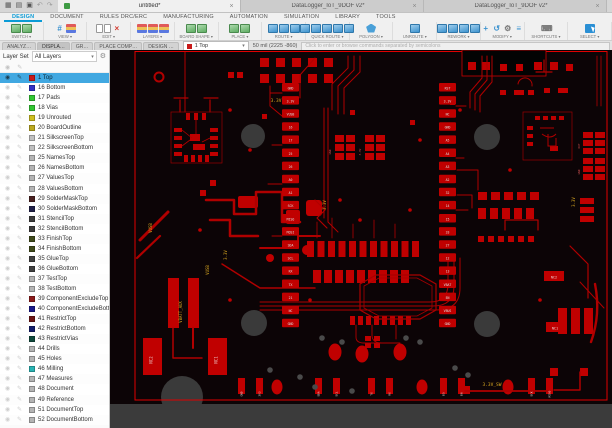 The image size is (612, 428). Describe the element at coordinates (486, 28) in the screenshot. I see `move-icon: +` at that location.